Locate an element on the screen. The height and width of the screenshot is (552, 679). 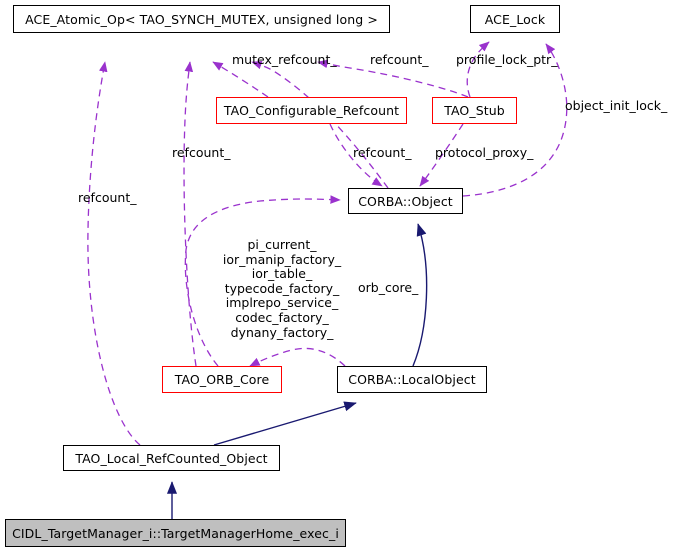
edge-label-refcount-left: refcount_ is located at coordinates (107, 197).